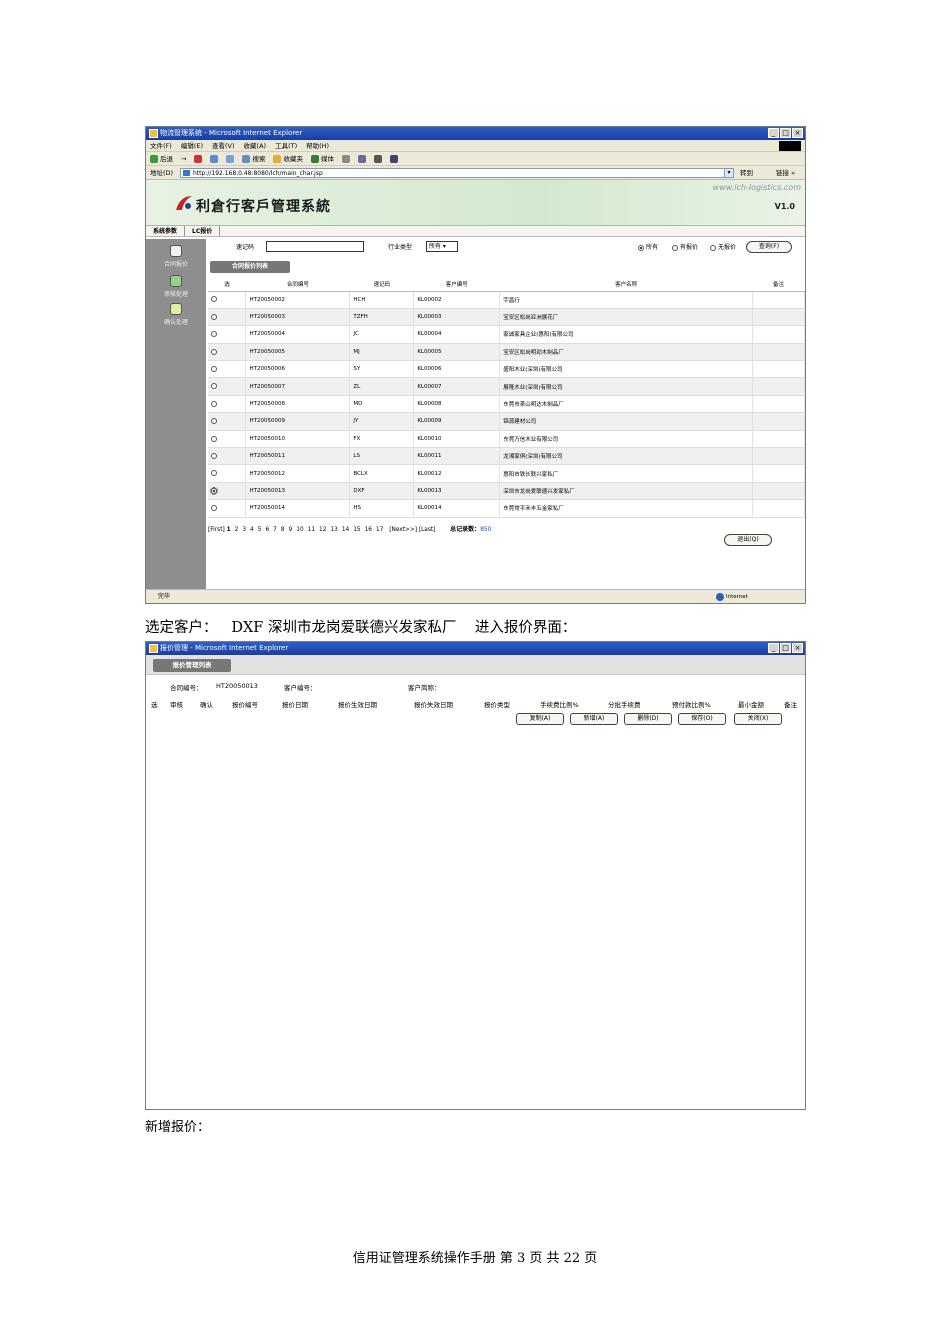  I want to click on favorites-button: 收藏夹, so click(288, 158).